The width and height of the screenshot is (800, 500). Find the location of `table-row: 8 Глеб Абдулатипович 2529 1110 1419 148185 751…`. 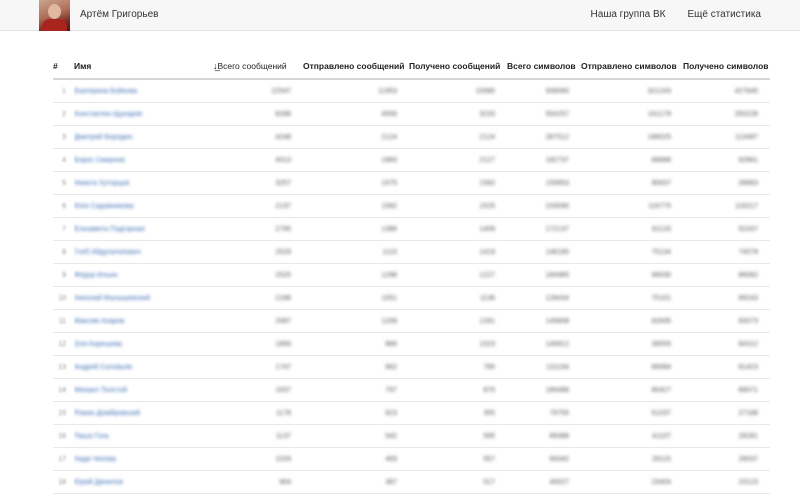

table-row: 8 Глеб Абдулатипович 2529 1110 1419 148185 751… is located at coordinates (411, 252).